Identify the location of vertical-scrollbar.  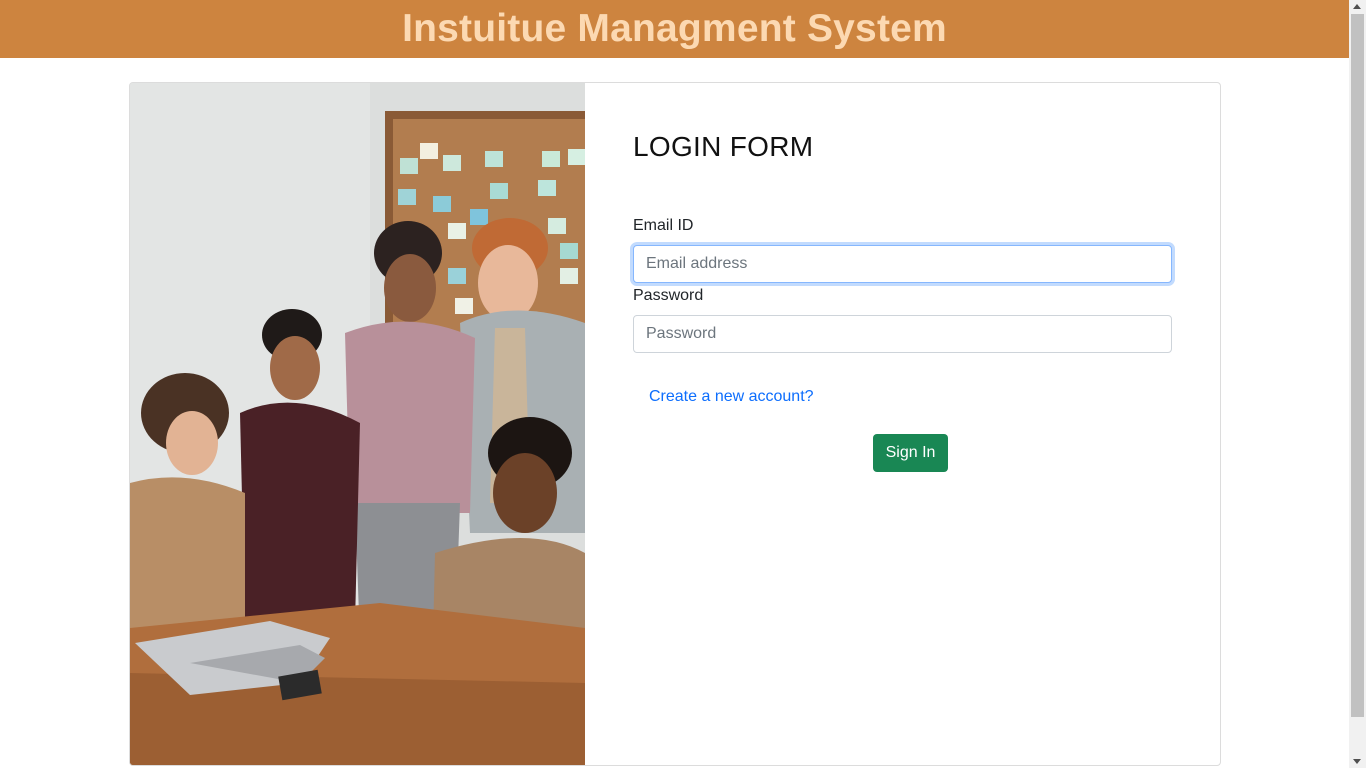
(1357, 384).